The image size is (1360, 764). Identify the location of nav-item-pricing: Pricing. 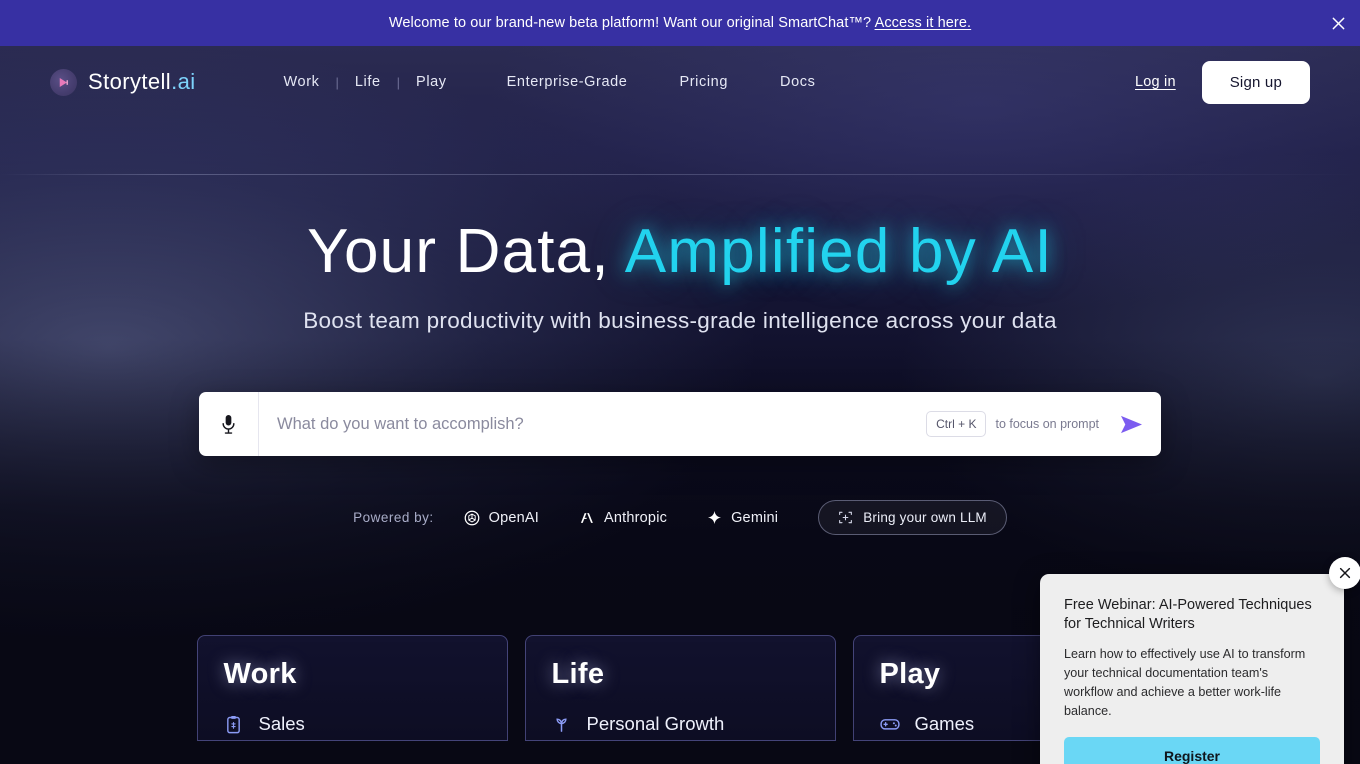
(703, 82).